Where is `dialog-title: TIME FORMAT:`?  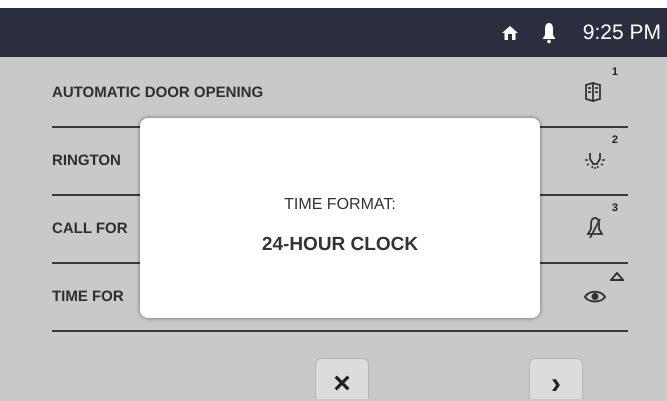 dialog-title: TIME FORMAT: is located at coordinates (340, 204).